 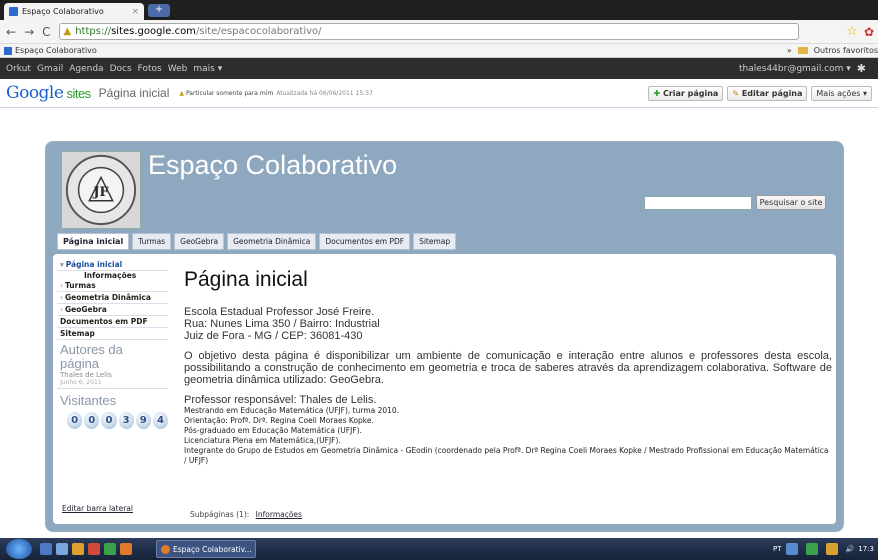 What do you see at coordinates (112, 310) in the screenshot?
I see `sidebar-item-geogebra: › GeoGebra` at bounding box center [112, 310].